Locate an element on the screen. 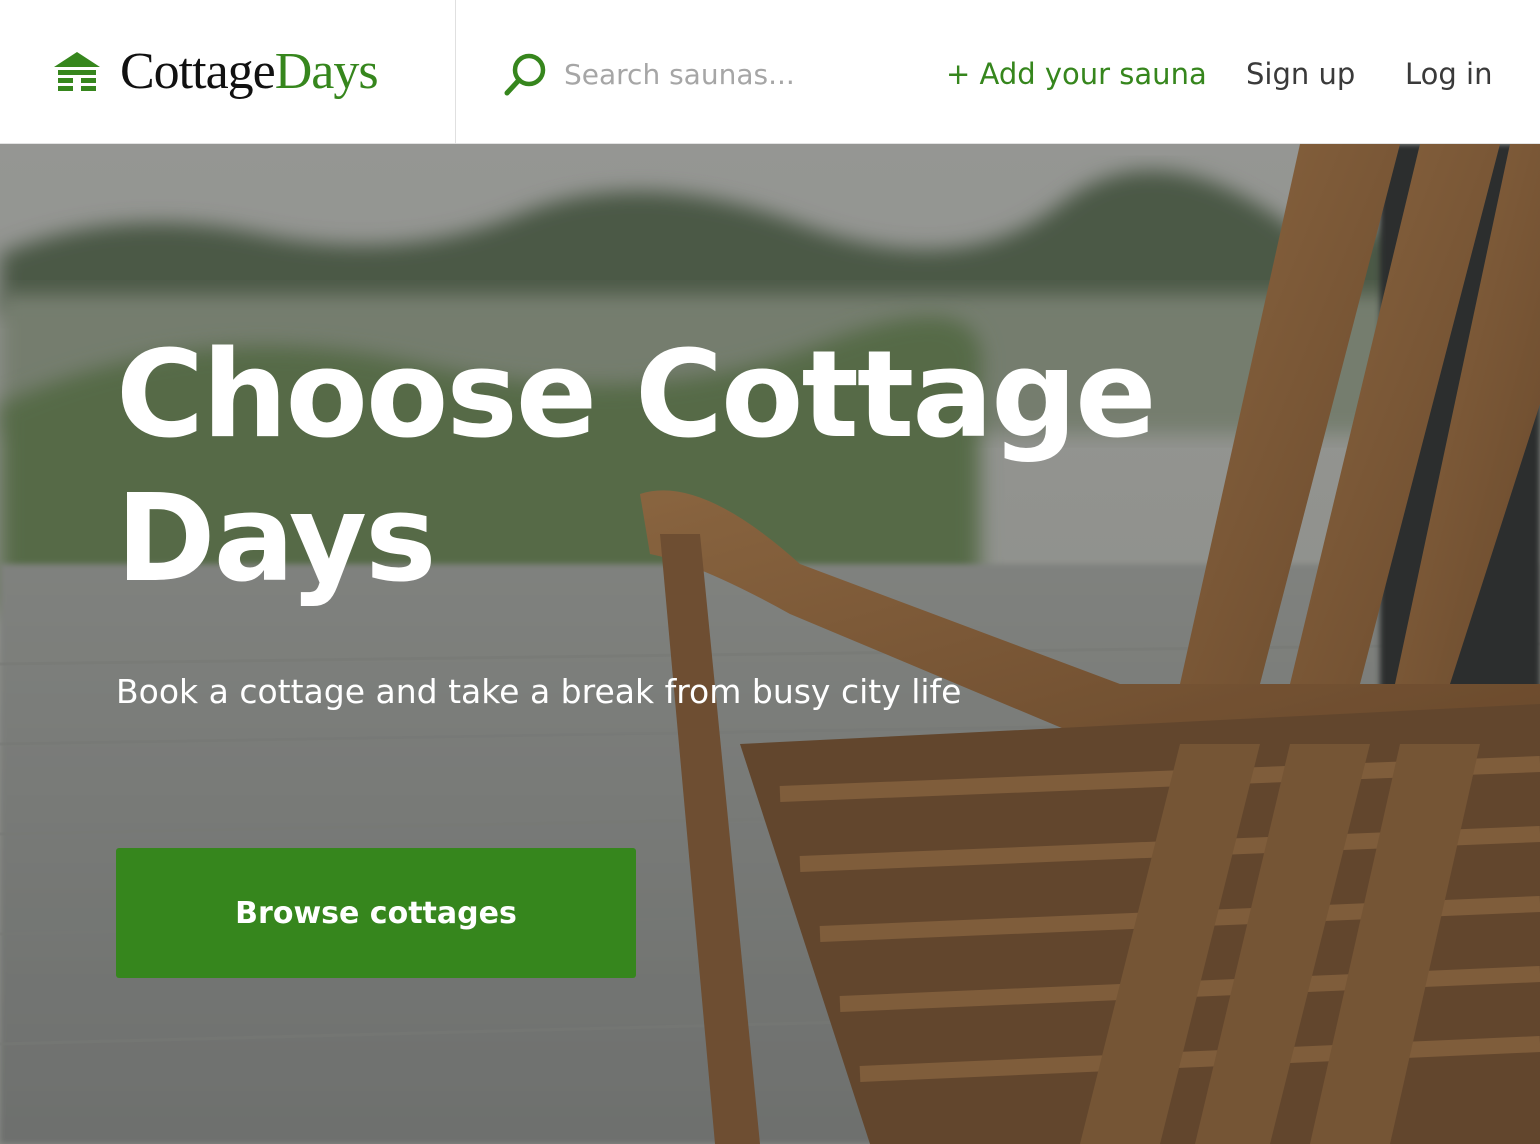 The image size is (1540, 1144). brand-area: CottageDays is located at coordinates (228, 72).